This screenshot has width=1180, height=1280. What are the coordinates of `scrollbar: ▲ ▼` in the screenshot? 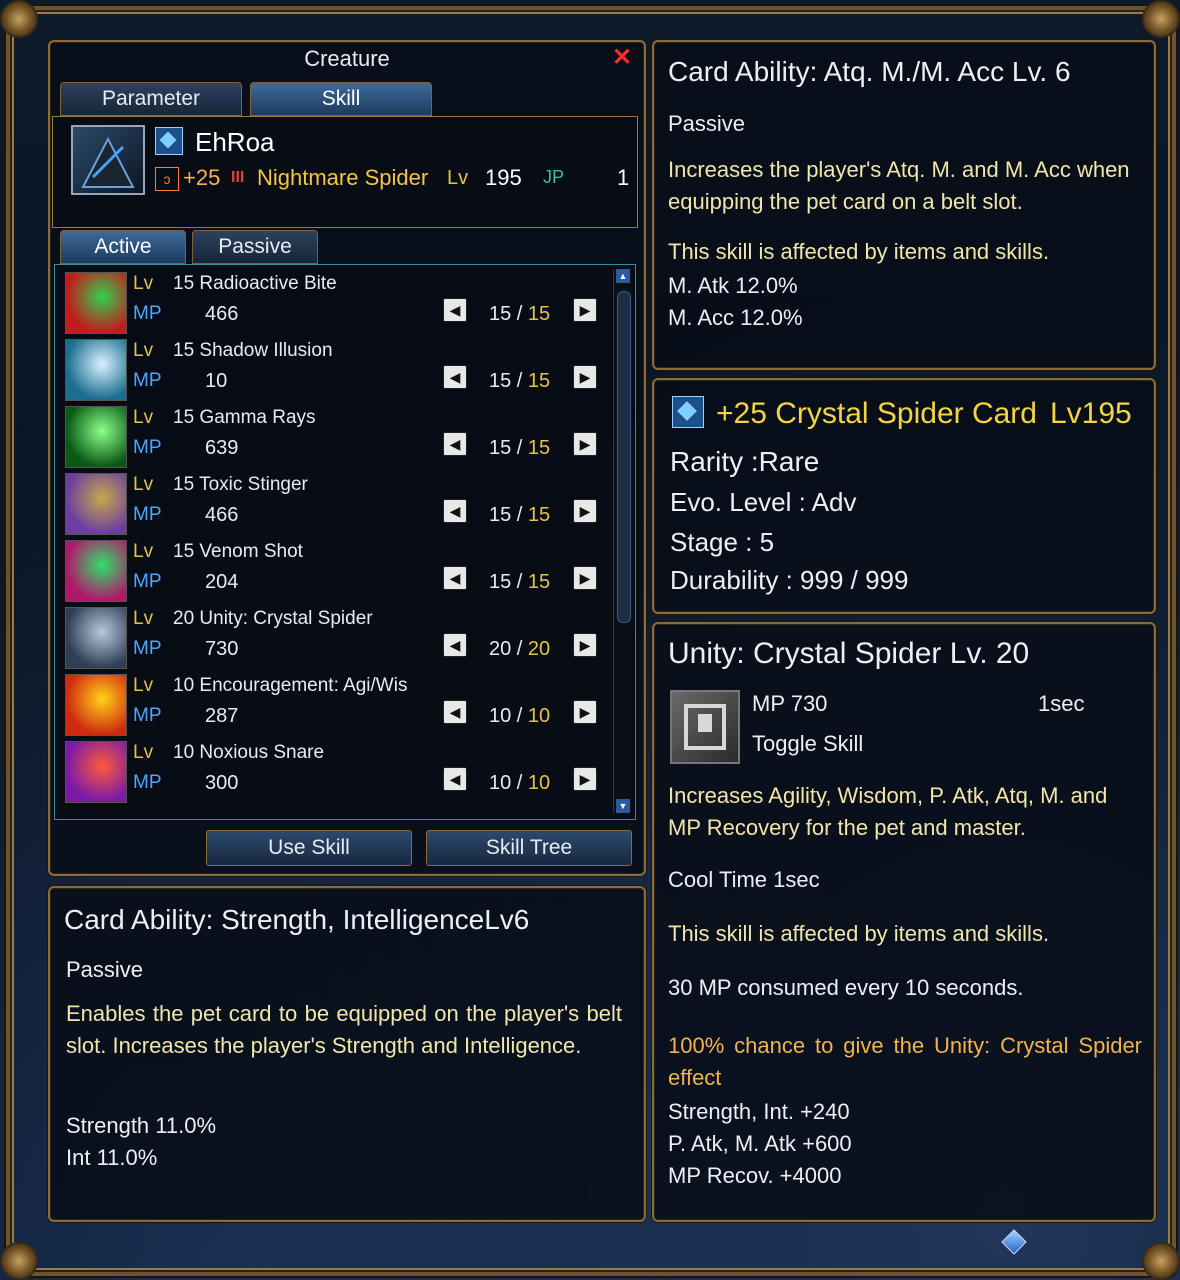 It's located at (622, 541).